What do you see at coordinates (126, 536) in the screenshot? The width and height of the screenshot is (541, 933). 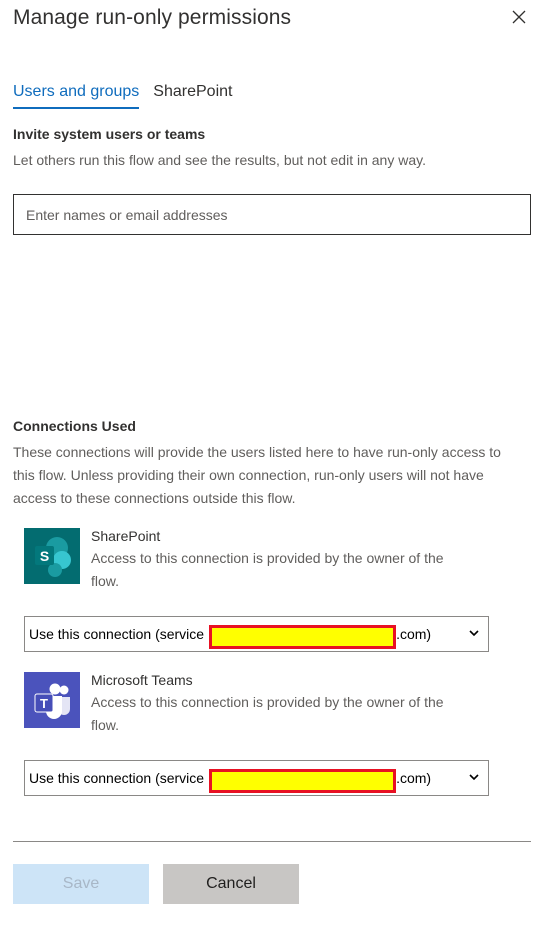 I see `connection-name-sharepoint: SharePoint` at bounding box center [126, 536].